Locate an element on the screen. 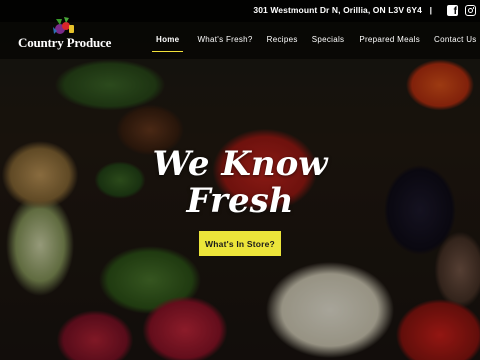  nav-item-contact-us: Contact Us is located at coordinates (455, 42).